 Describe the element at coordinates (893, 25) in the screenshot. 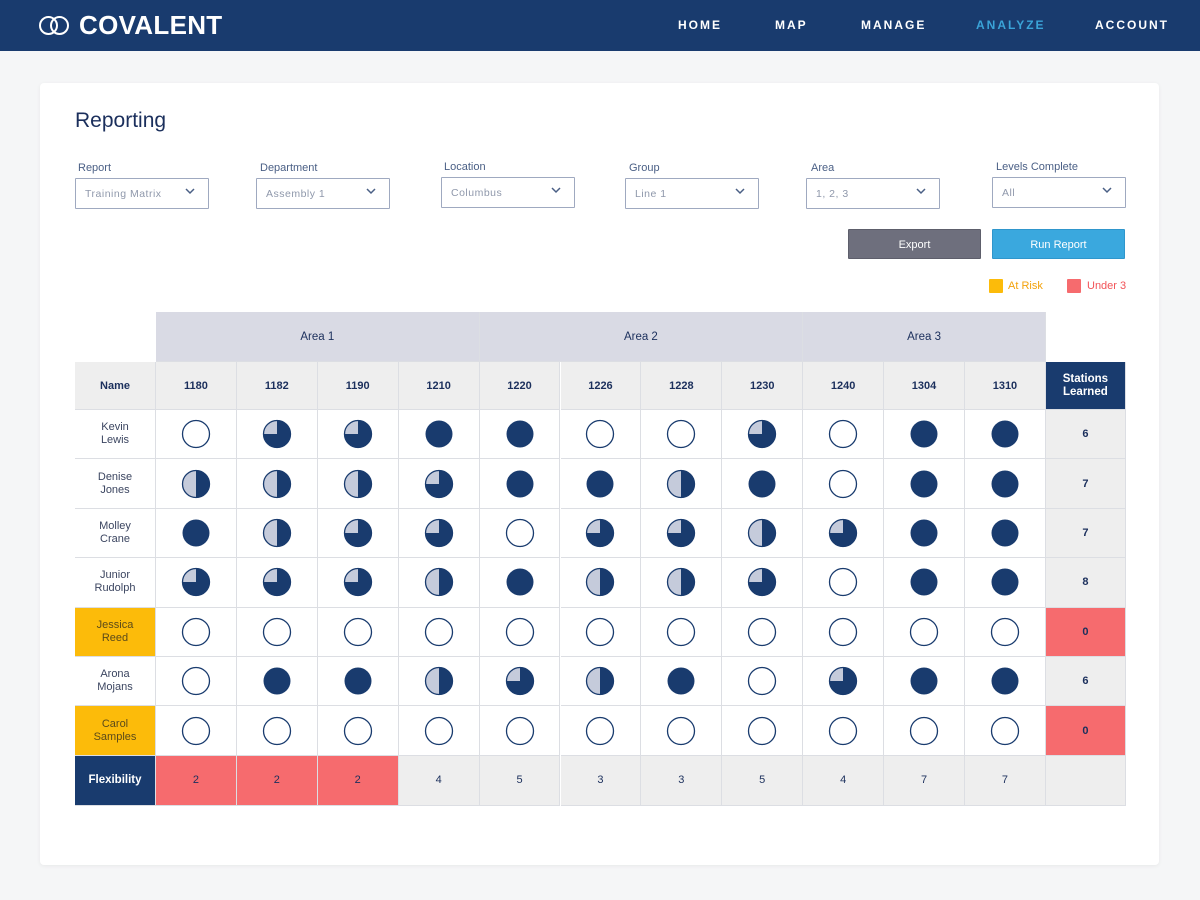

I see `nav-manage: MANAGE` at that location.